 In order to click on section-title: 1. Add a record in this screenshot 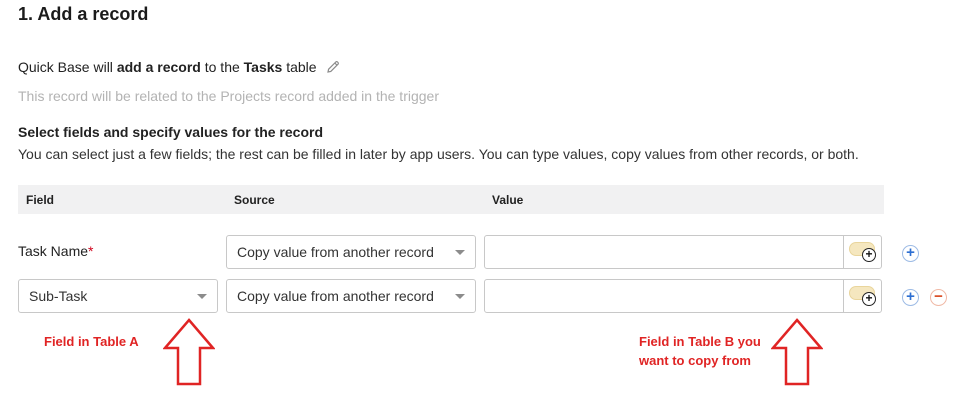, I will do `click(83, 14)`.